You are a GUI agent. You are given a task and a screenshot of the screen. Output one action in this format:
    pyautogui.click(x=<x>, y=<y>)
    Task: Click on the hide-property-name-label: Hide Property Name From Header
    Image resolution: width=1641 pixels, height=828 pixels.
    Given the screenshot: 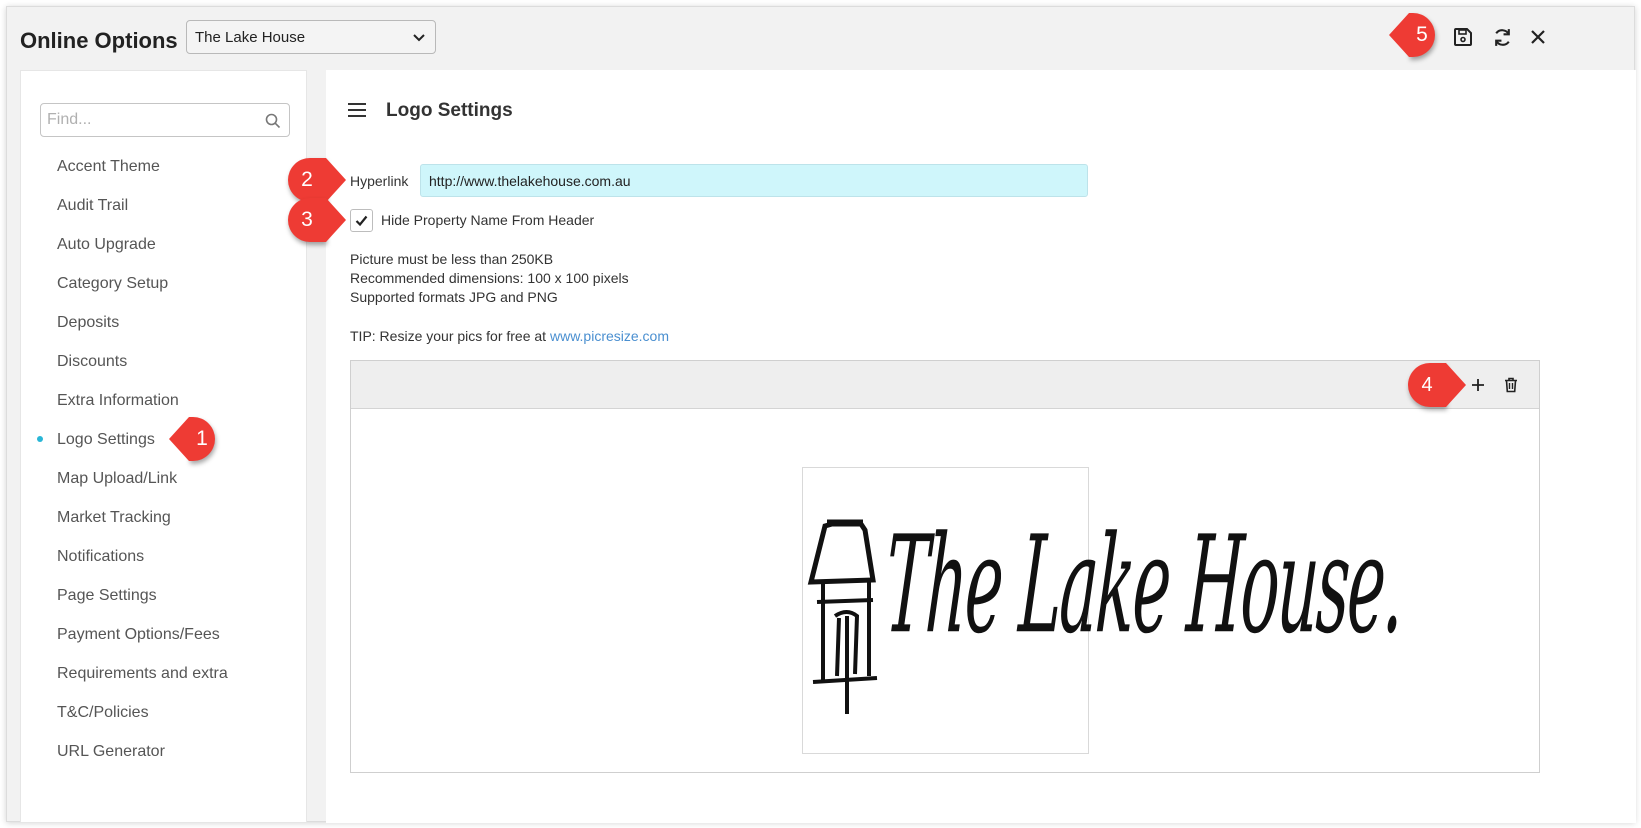 What is the action you would take?
    pyautogui.click(x=488, y=220)
    